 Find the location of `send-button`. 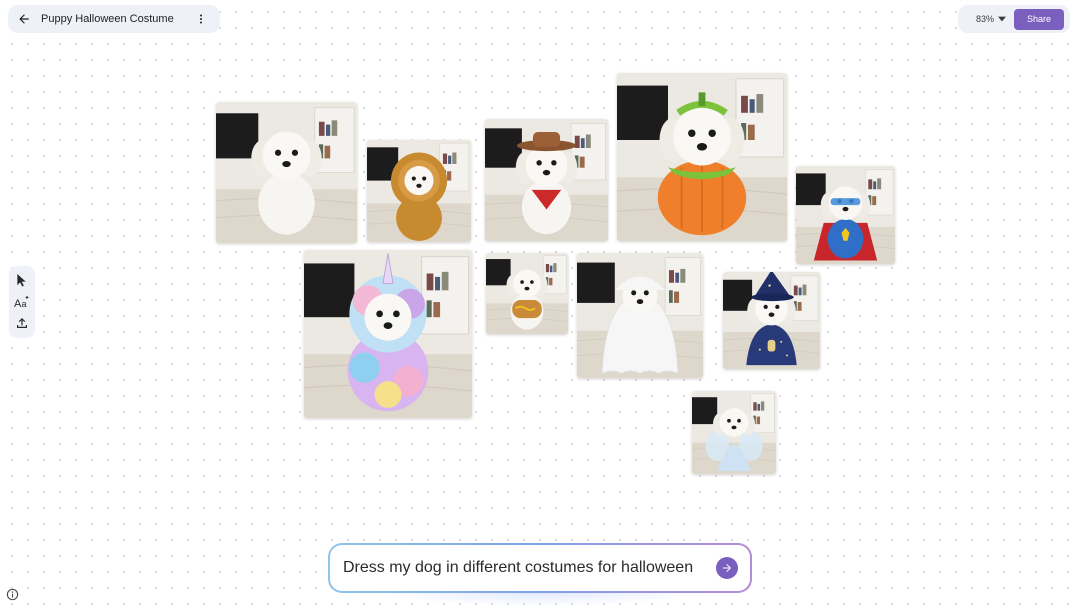

send-button is located at coordinates (727, 568).